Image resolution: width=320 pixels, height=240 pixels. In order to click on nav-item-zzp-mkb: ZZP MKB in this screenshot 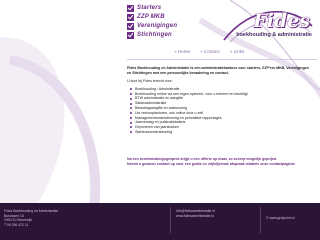, I will do `click(152, 17)`.